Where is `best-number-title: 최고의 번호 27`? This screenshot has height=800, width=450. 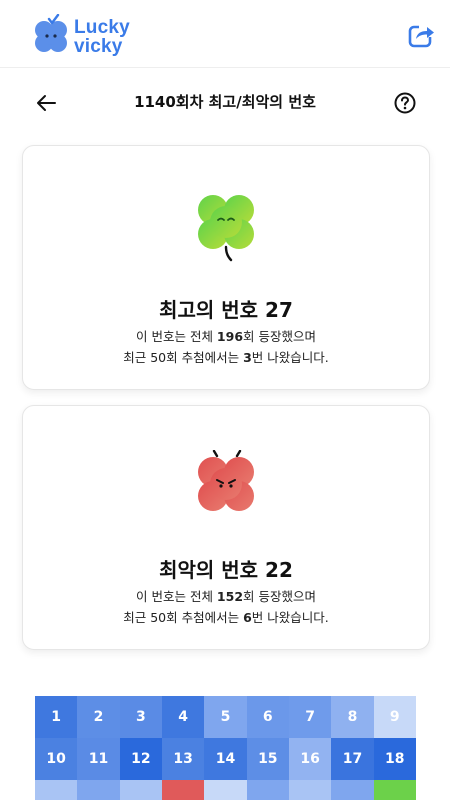
best-number-title: 최고의 번호 27 is located at coordinates (226, 310).